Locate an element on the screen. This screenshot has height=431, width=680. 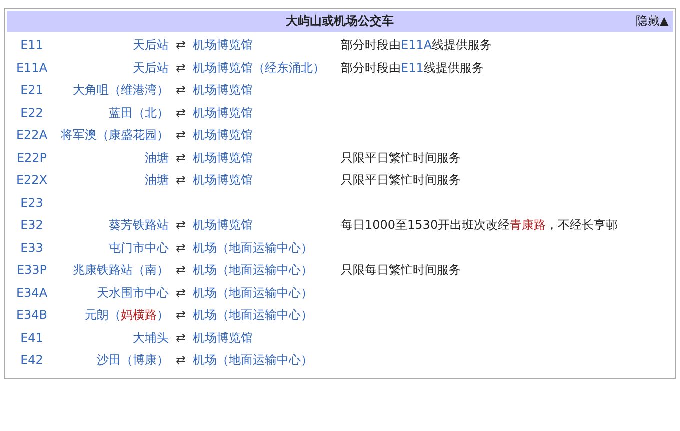
route-code: E11A is located at coordinates (32, 67).